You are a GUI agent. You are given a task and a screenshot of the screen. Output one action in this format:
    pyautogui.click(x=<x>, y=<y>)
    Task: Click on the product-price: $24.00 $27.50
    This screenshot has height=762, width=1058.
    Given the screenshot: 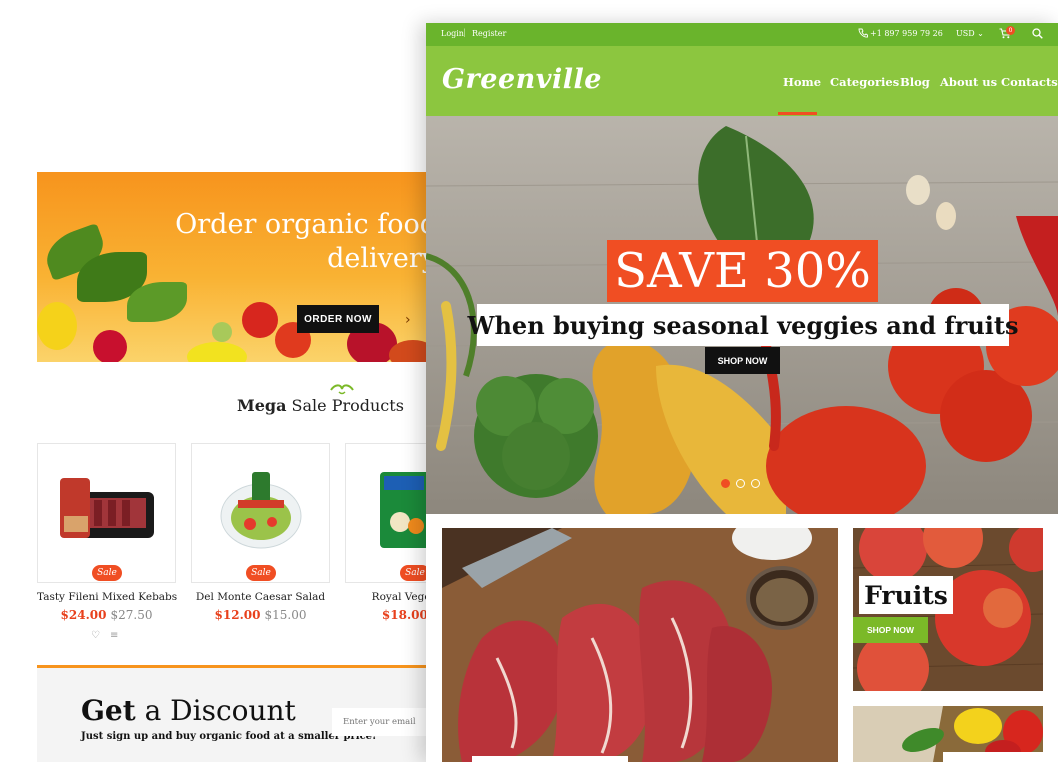 What is the action you would take?
    pyautogui.click(x=106, y=615)
    